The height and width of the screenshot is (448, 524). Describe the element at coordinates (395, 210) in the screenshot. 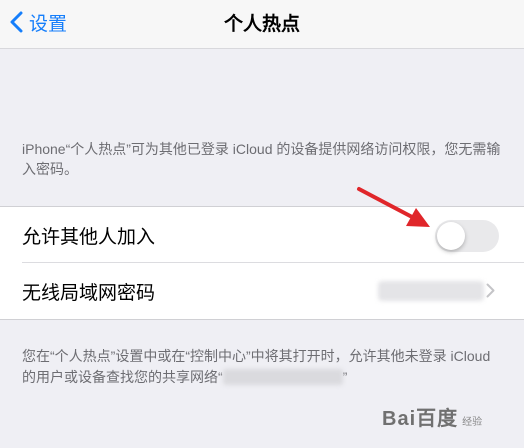

I see `red-arrow-icon` at that location.